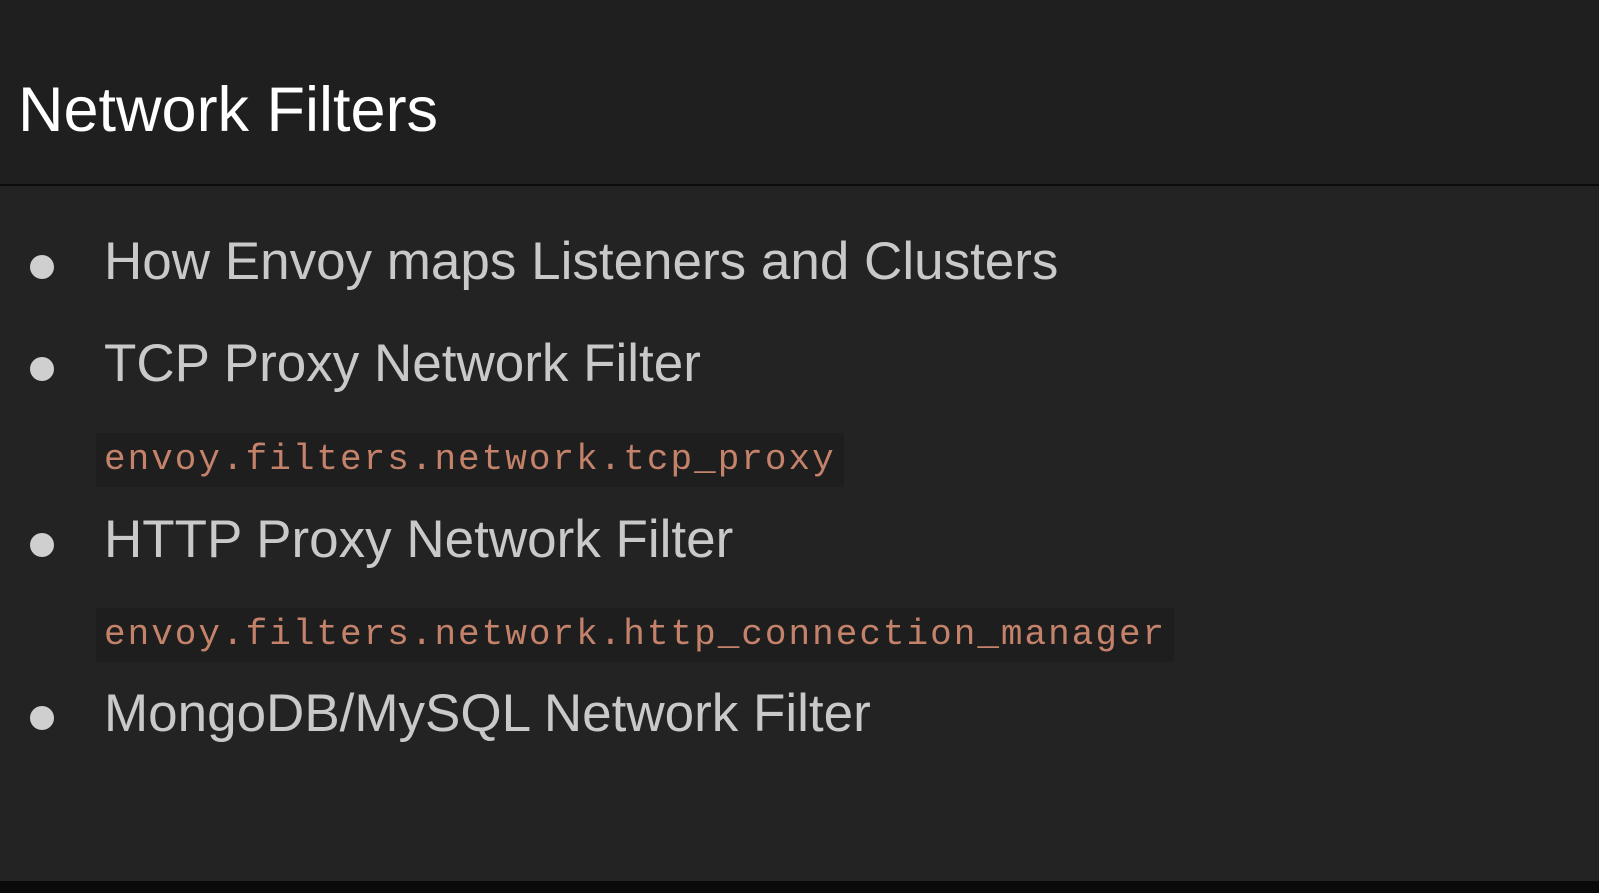  Describe the element at coordinates (799, 887) in the screenshot. I see `bottom-bar` at that location.